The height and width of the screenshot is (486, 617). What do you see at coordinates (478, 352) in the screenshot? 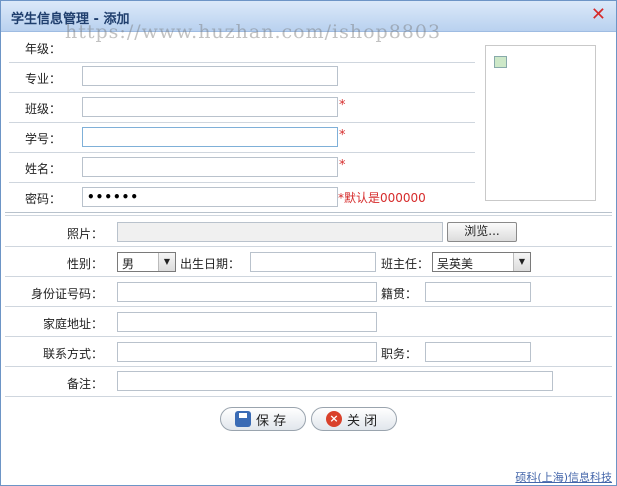
I see `position-input` at bounding box center [478, 352].